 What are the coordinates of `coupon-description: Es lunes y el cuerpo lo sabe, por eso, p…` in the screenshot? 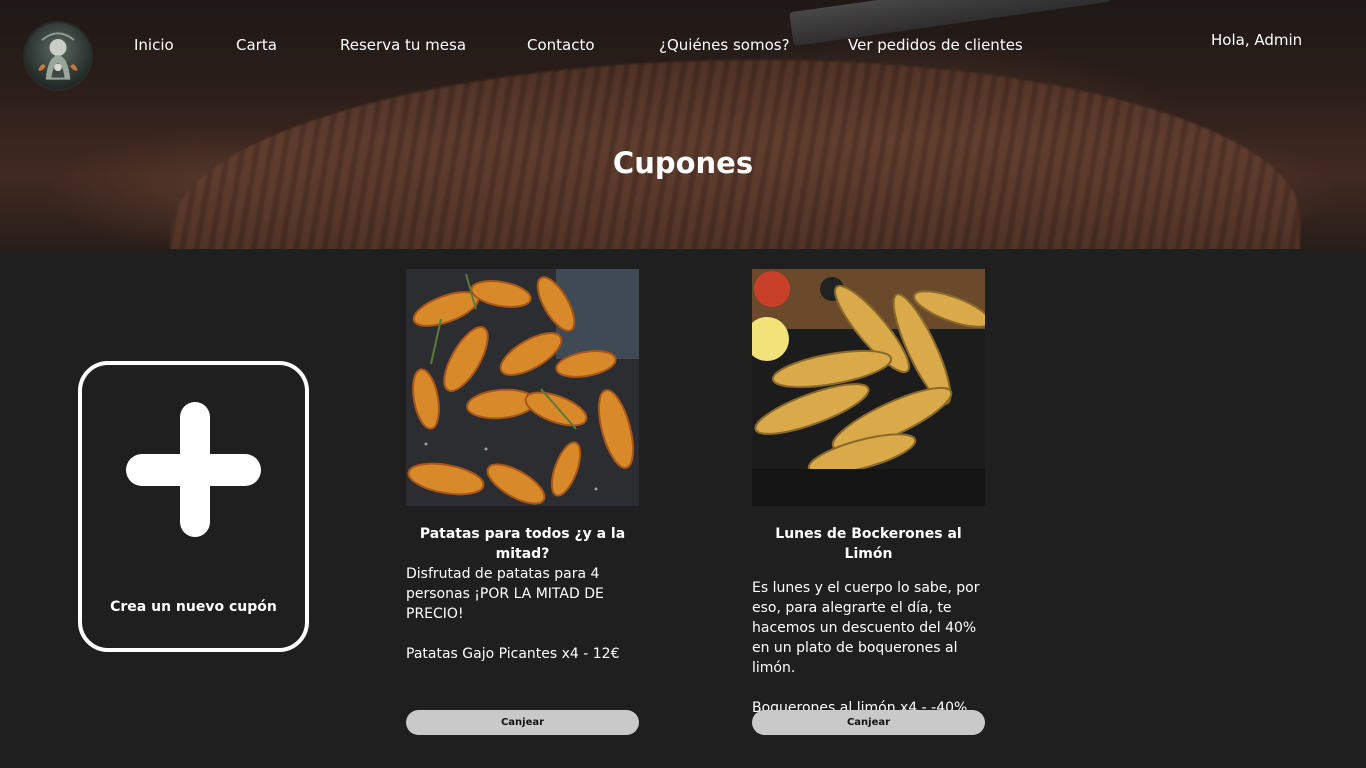 It's located at (866, 628).